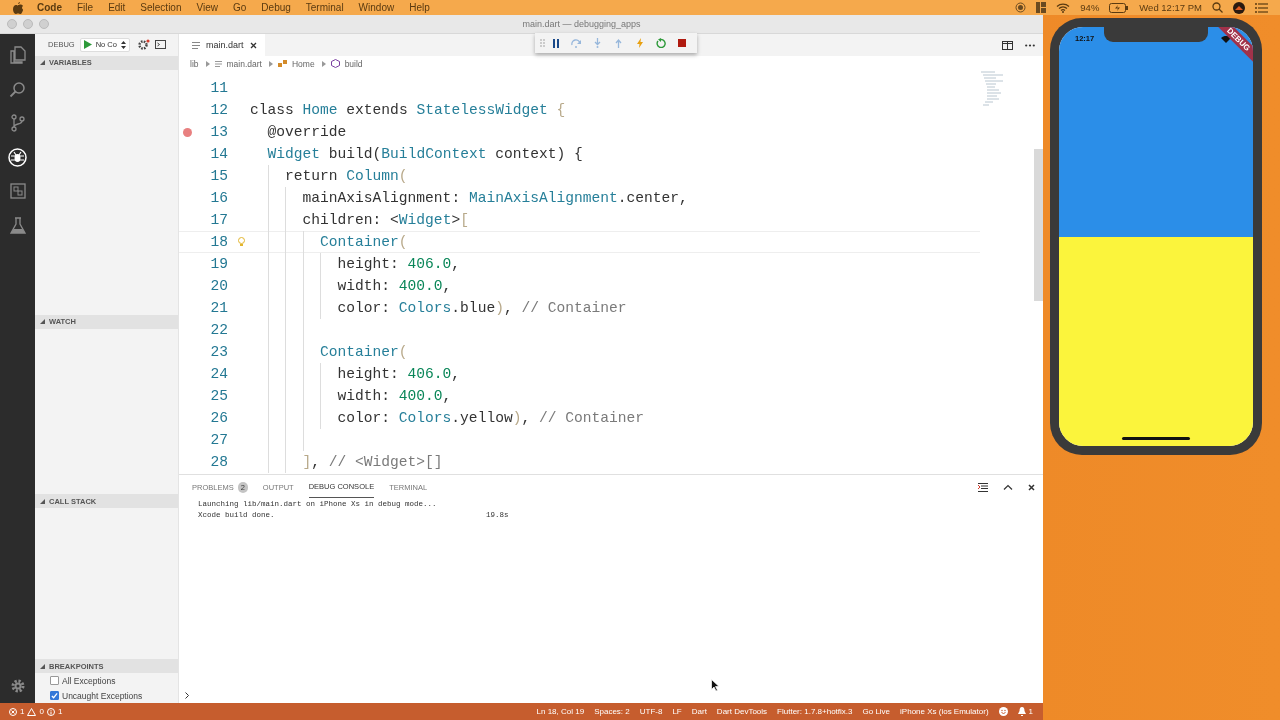 This screenshot has width=1280, height=720. I want to click on warning-icon, so click(32, 711).